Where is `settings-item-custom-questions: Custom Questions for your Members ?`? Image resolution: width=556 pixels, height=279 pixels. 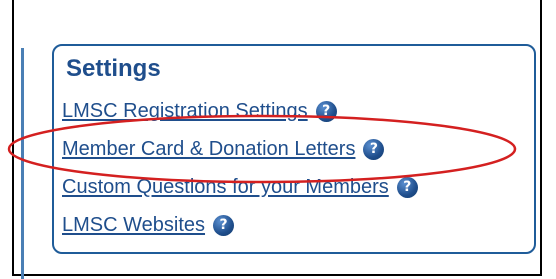
settings-item-custom-questions: Custom Questions for your Members ? is located at coordinates (240, 187).